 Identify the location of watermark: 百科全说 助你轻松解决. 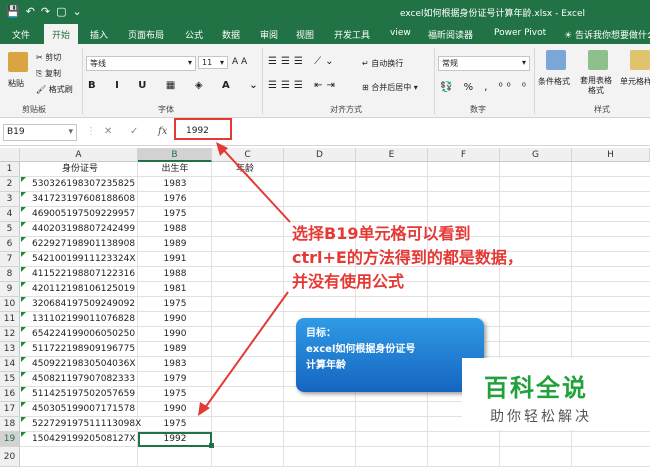
(556, 394).